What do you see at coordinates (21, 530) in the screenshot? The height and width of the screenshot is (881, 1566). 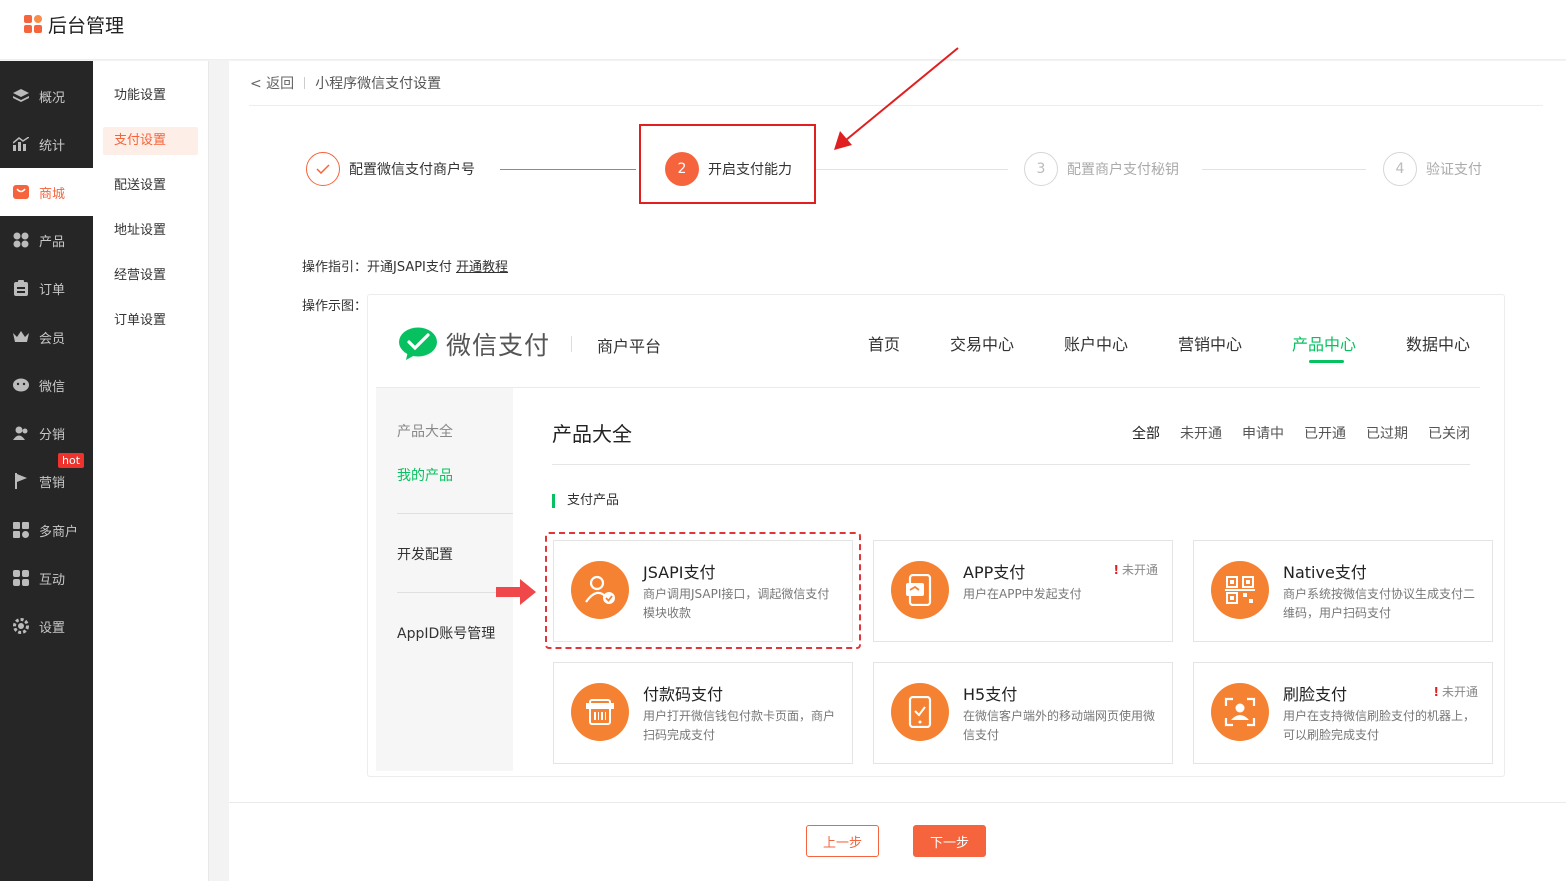 I see `merchant-icon` at bounding box center [21, 530].